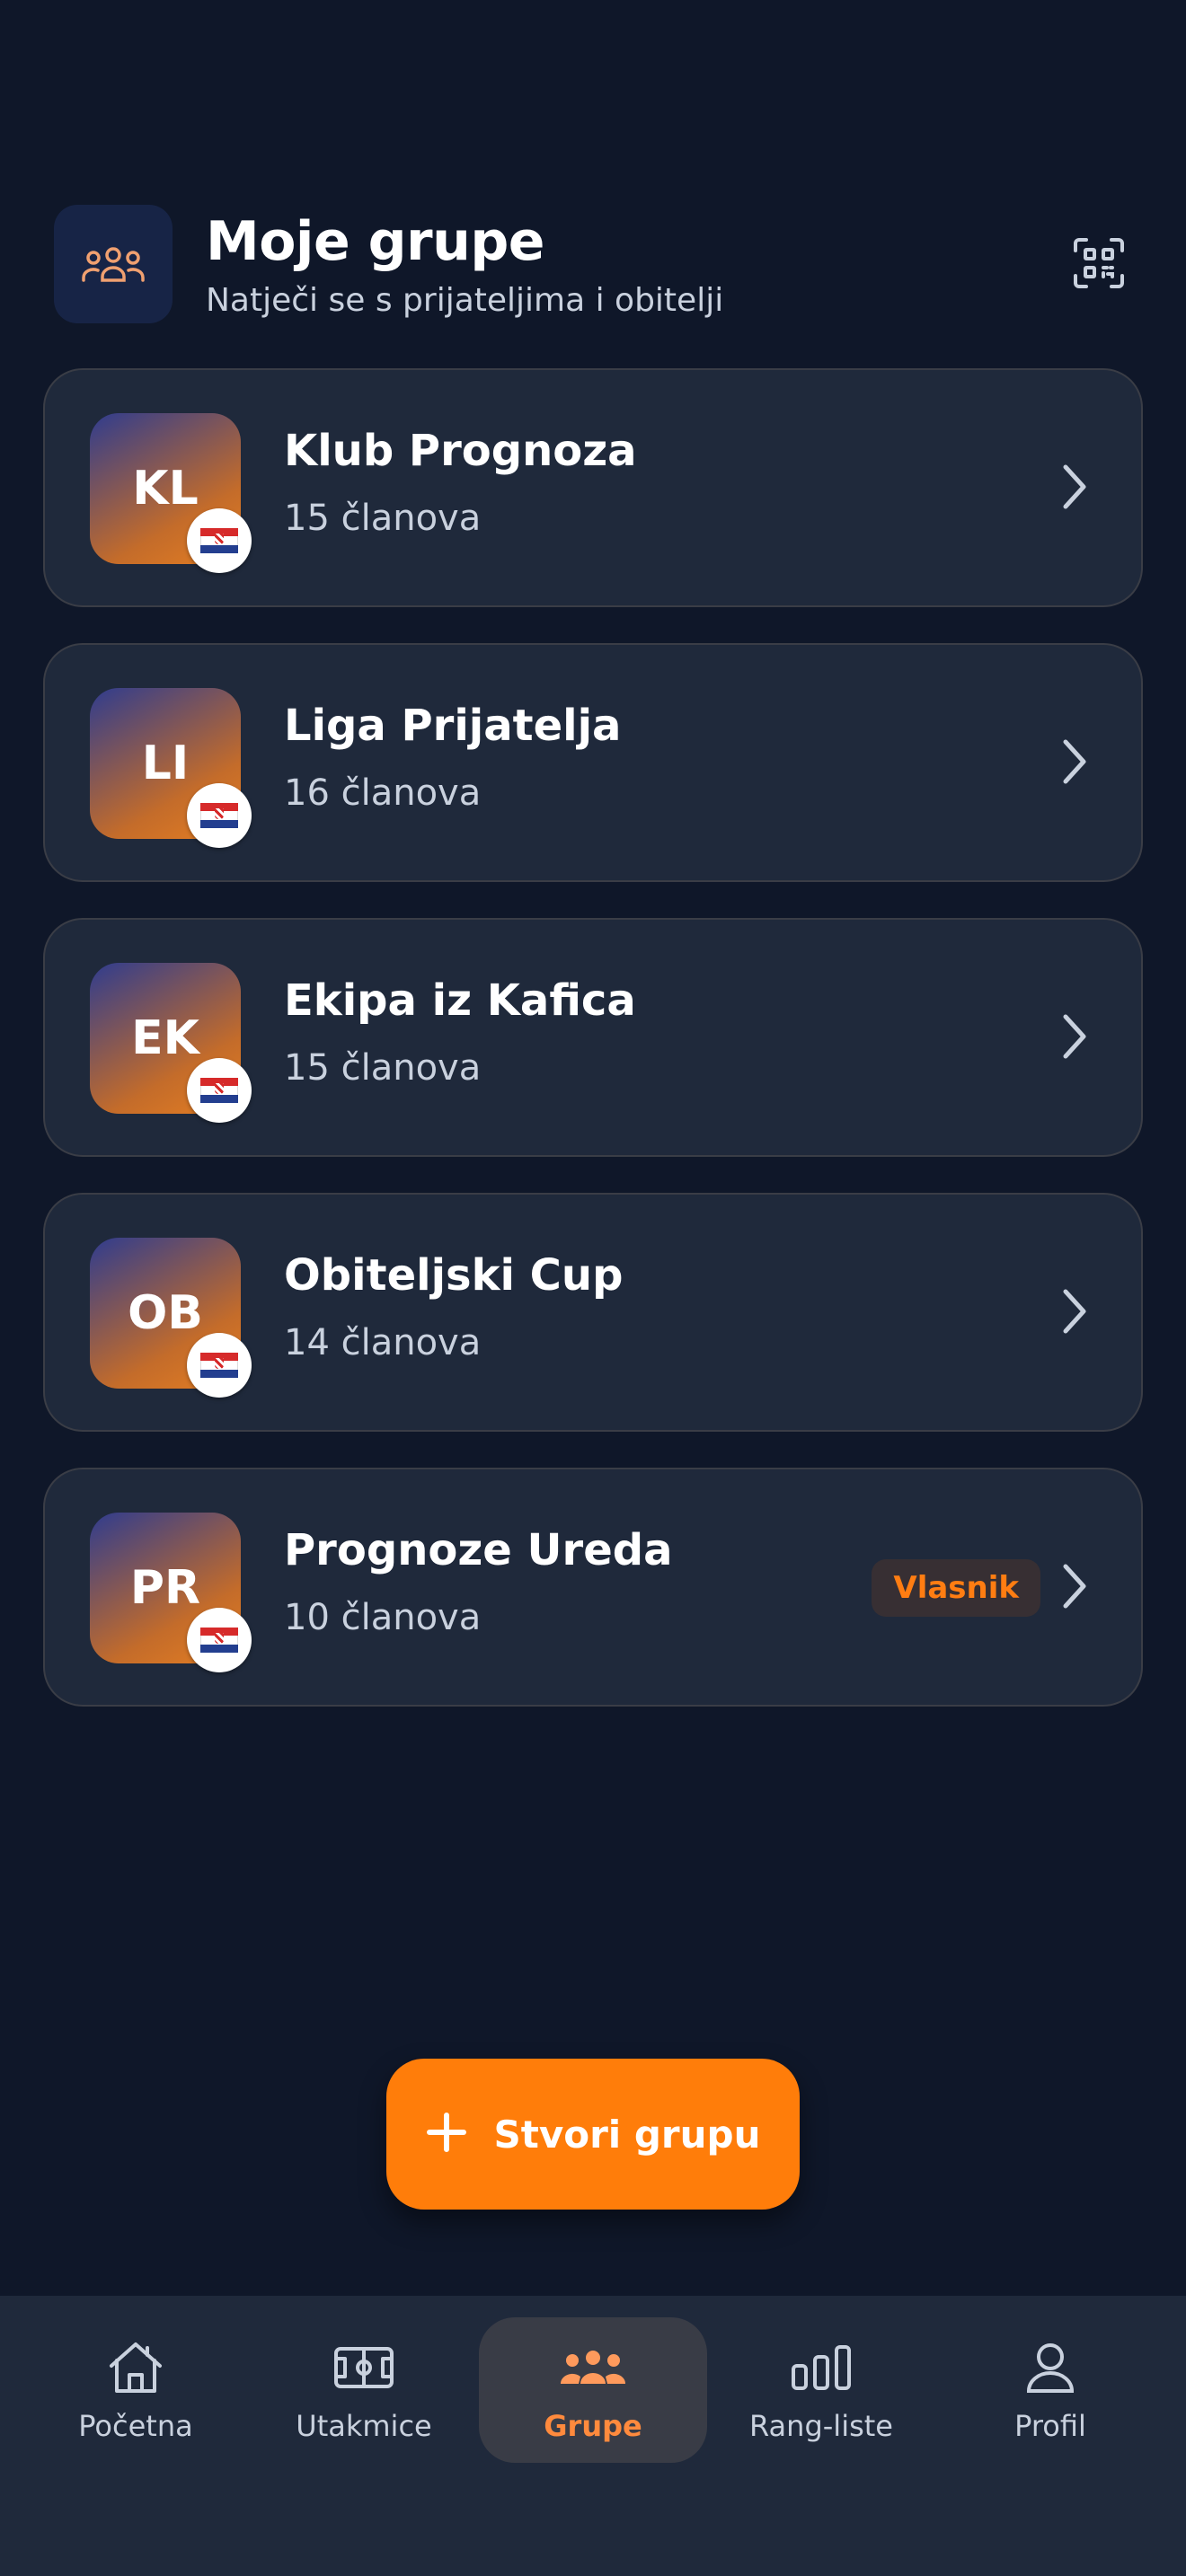  Describe the element at coordinates (627, 2134) in the screenshot. I see `create-group-label: Stvori grupu` at that location.